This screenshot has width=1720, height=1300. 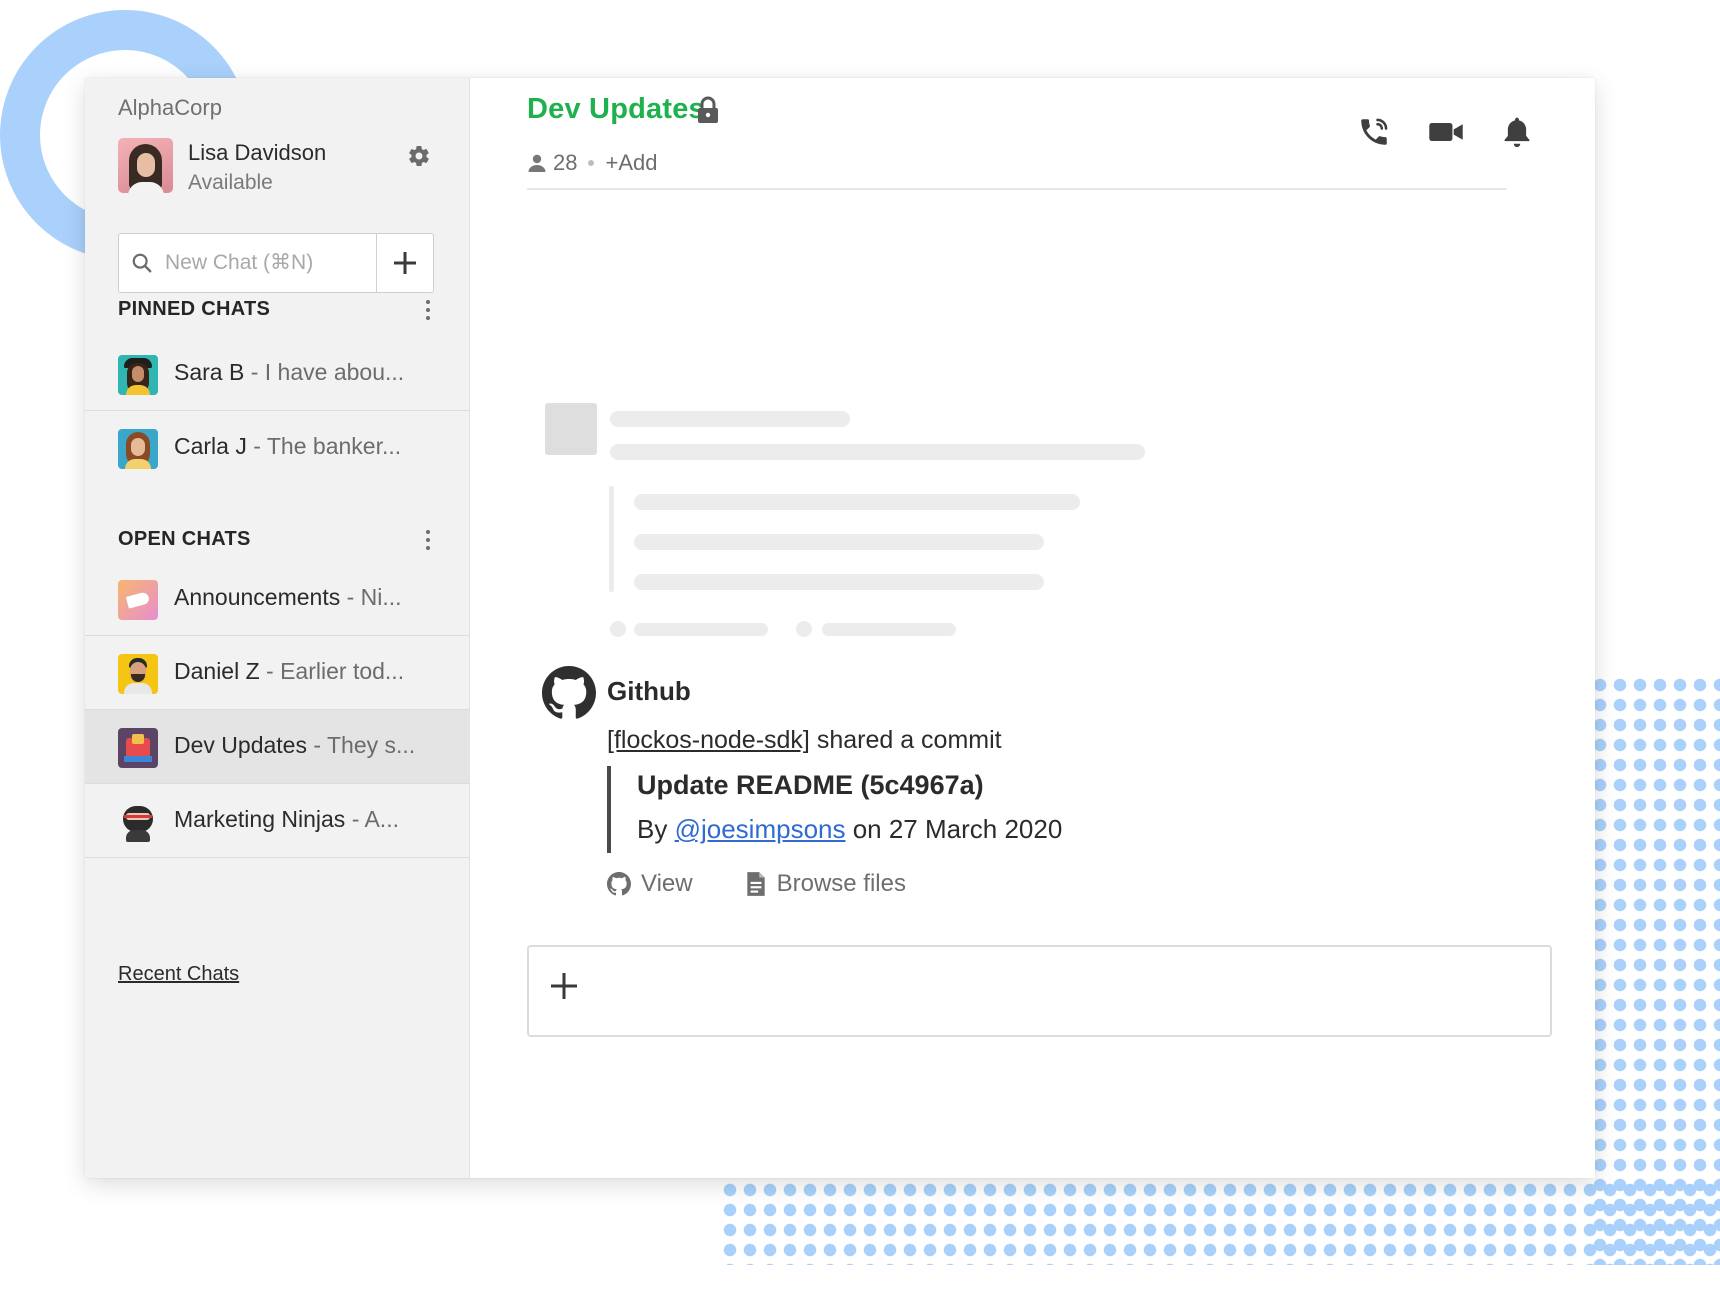 What do you see at coordinates (1220, 1222) in the screenshot?
I see `decorative-dots-bottom` at bounding box center [1220, 1222].